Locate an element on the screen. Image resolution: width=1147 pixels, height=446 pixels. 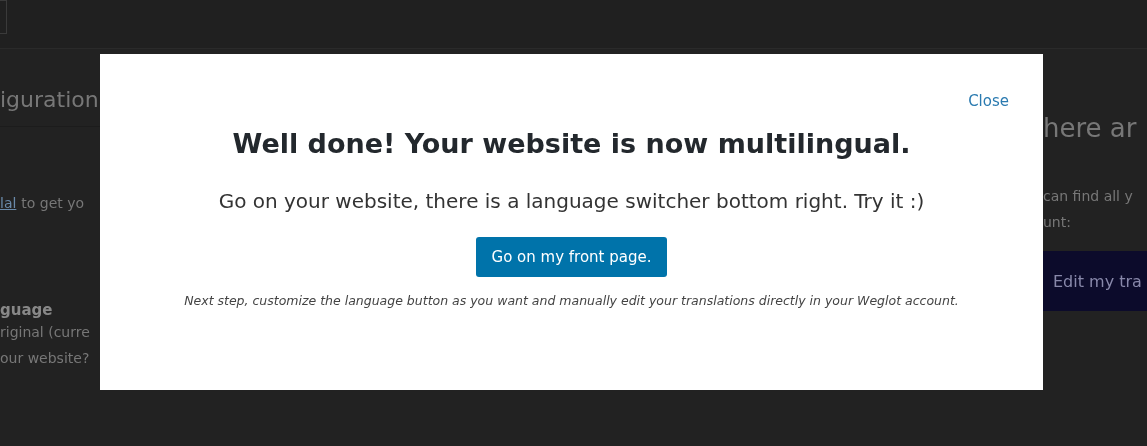
help-text: riginal (curre is located at coordinates (45, 332).